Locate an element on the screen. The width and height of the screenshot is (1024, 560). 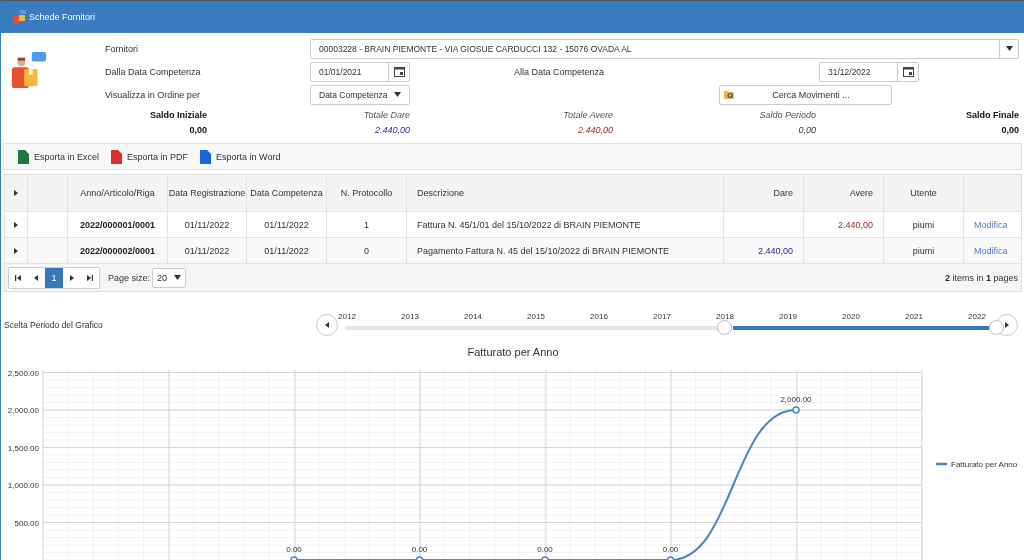
table-cell: Fattura N. 45/1/01 del 15/10/2022 di BRAIN PIEMONTE is located at coordinates (529, 224).